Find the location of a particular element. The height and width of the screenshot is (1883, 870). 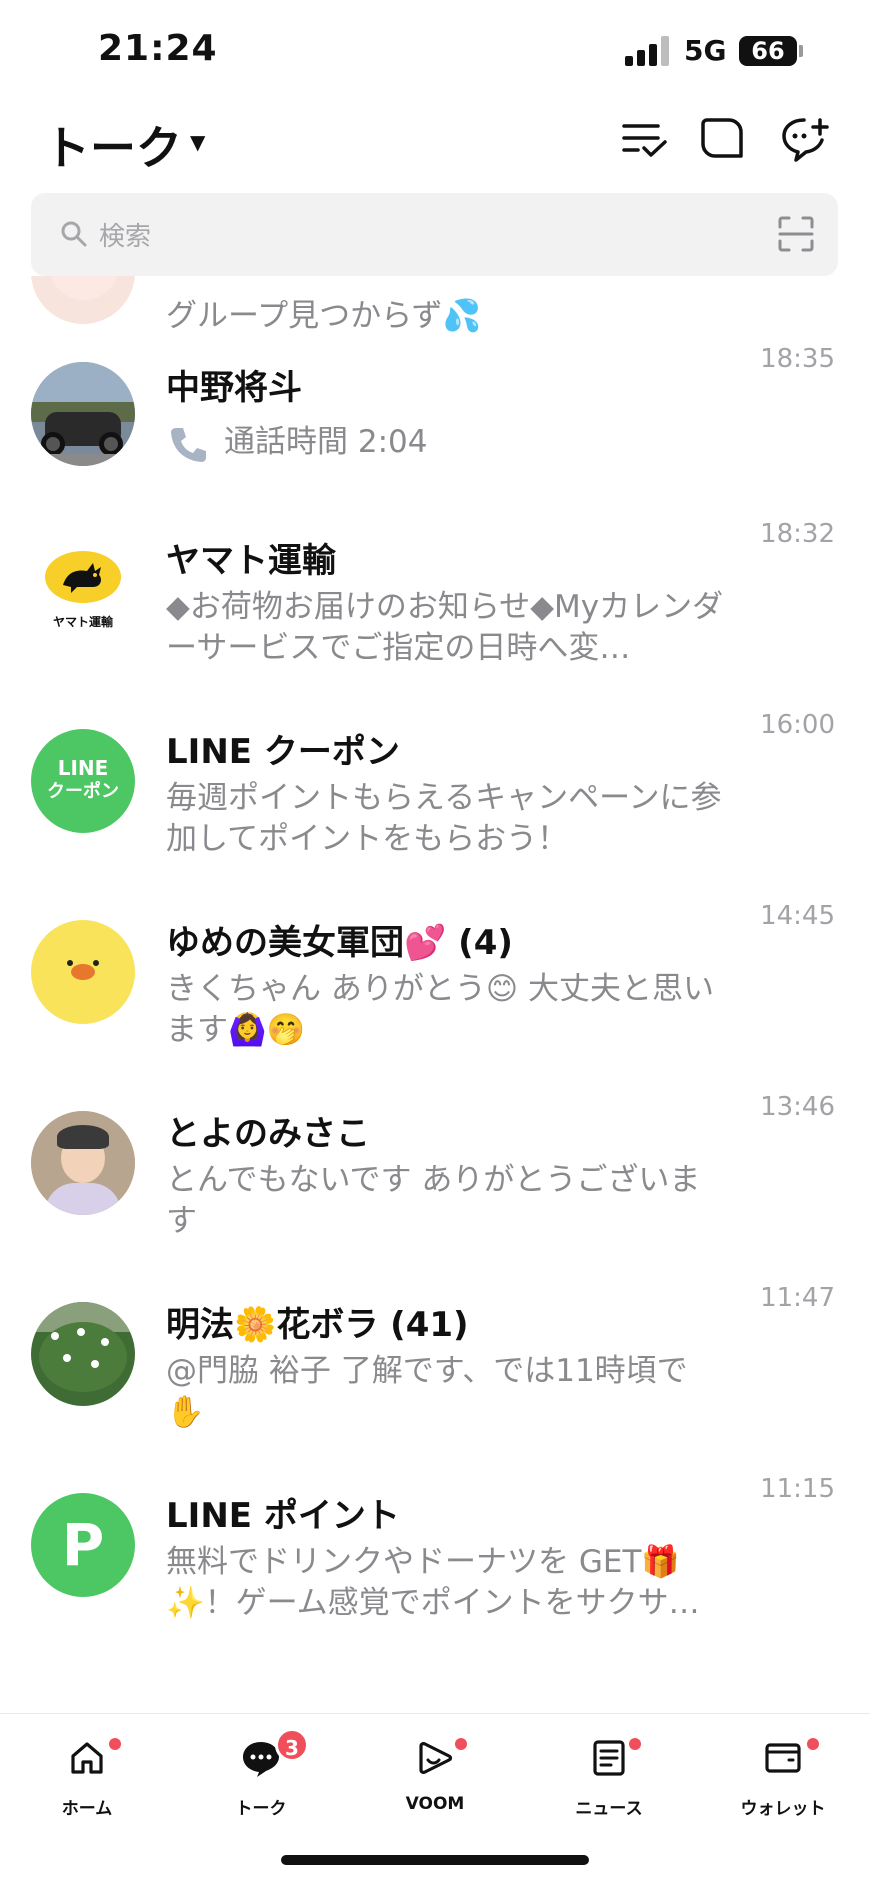

battery-cap is located at coordinates (801, 51).